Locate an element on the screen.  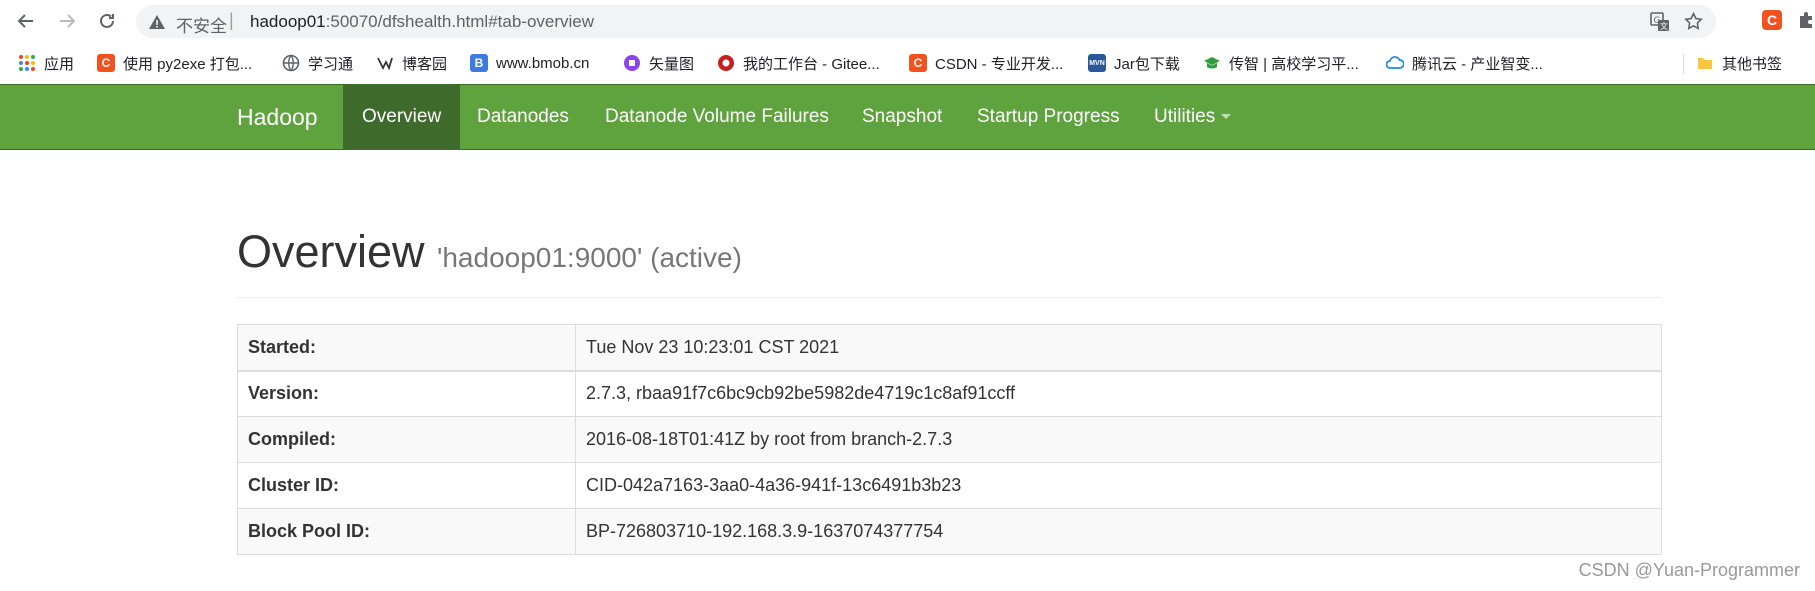
page-subtitle: 'hadoop01:9000' (active) is located at coordinates (589, 257).